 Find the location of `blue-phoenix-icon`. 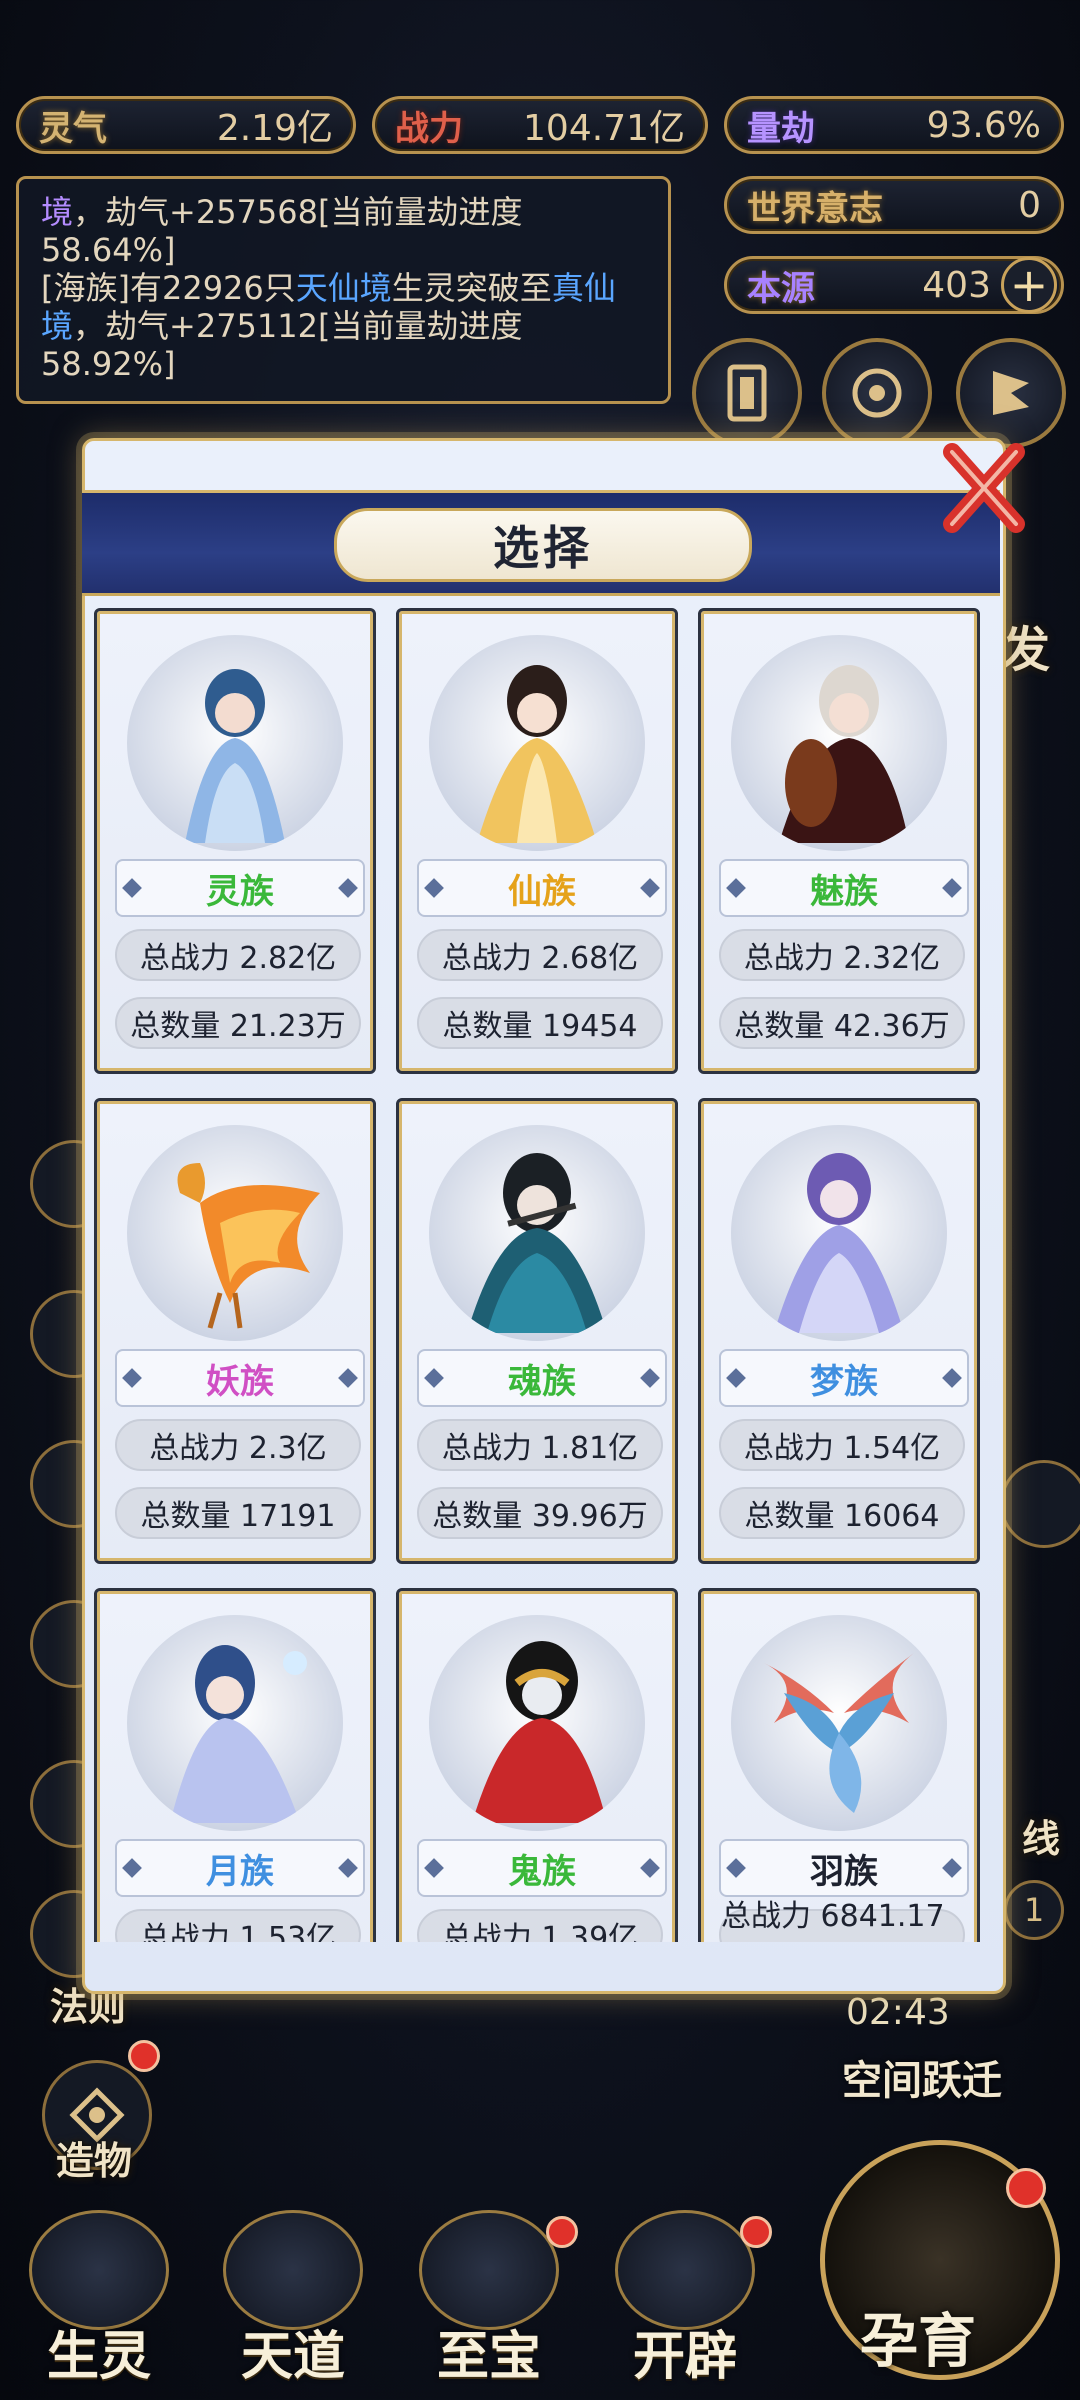

blue-phoenix-icon is located at coordinates (839, 1723).